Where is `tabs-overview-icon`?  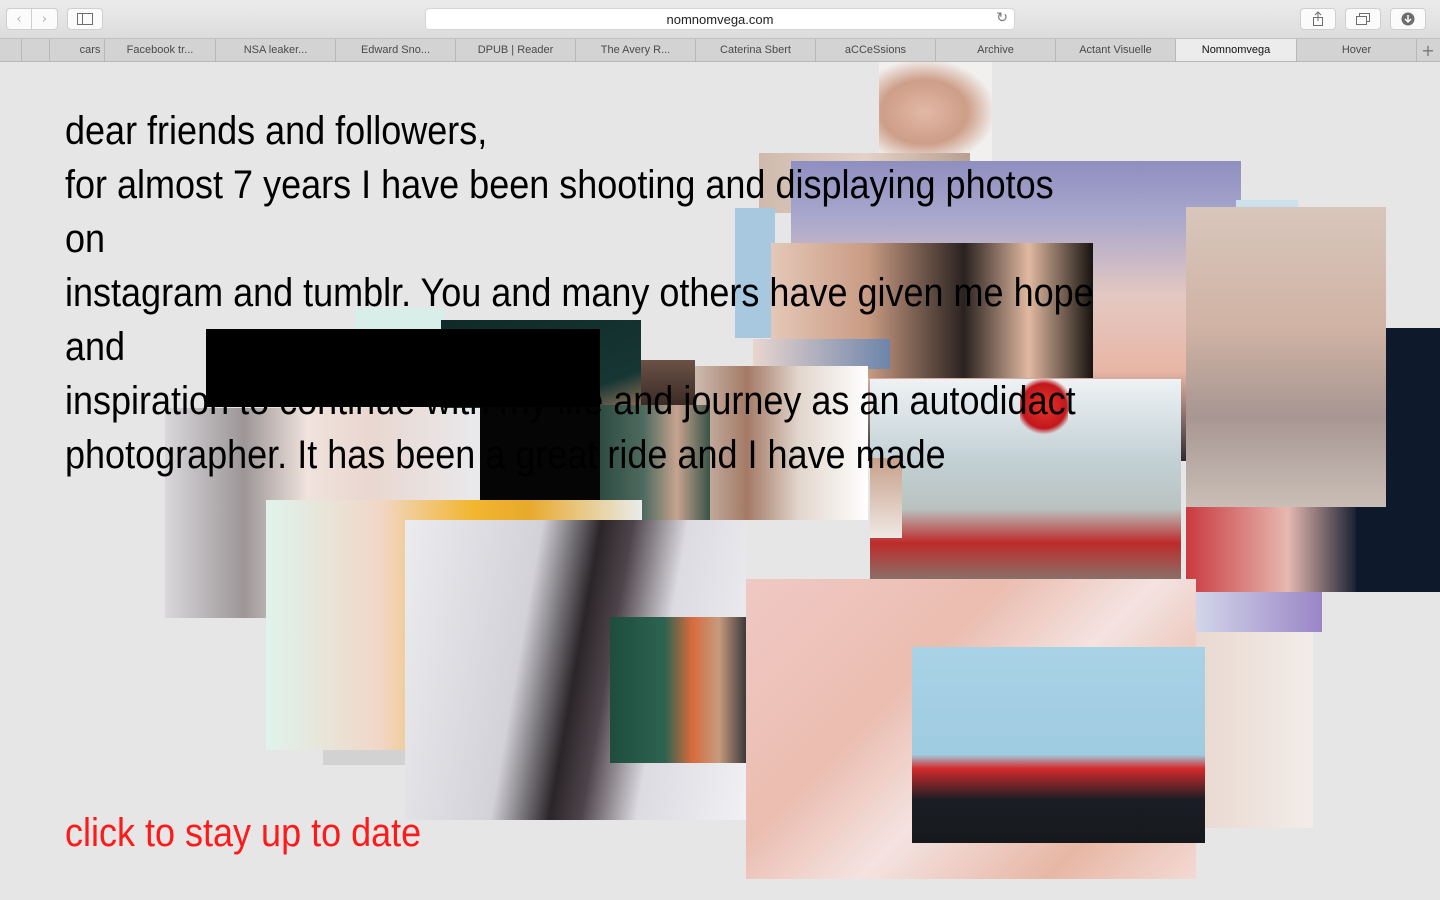 tabs-overview-icon is located at coordinates (1363, 19).